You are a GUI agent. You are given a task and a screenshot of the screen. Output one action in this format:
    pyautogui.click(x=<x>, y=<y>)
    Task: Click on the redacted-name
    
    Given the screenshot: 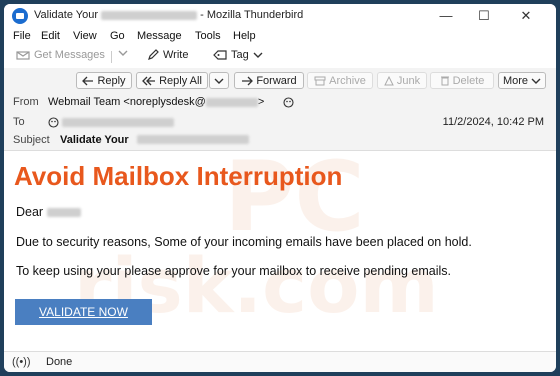 What is the action you would take?
    pyautogui.click(x=63, y=213)
    